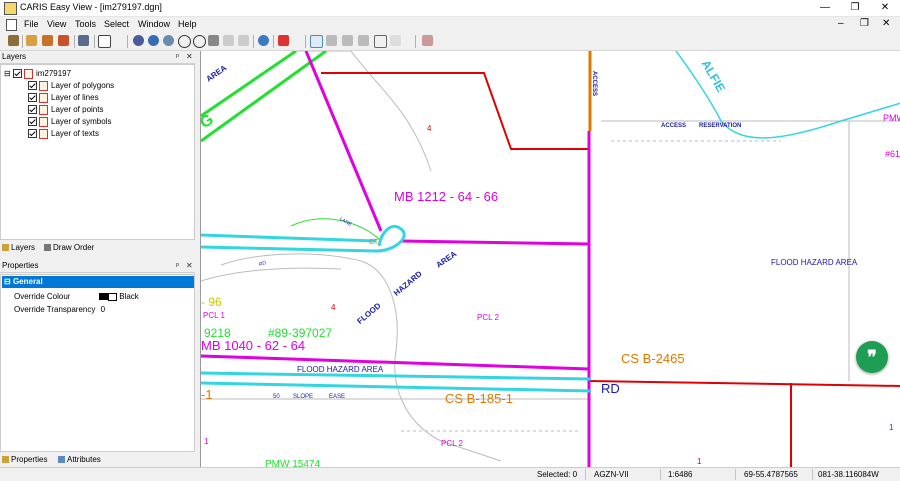 This screenshot has width=900, height=481. Describe the element at coordinates (253, 345) in the screenshot. I see `map-label: MB 1040 - 62 - 64` at that location.